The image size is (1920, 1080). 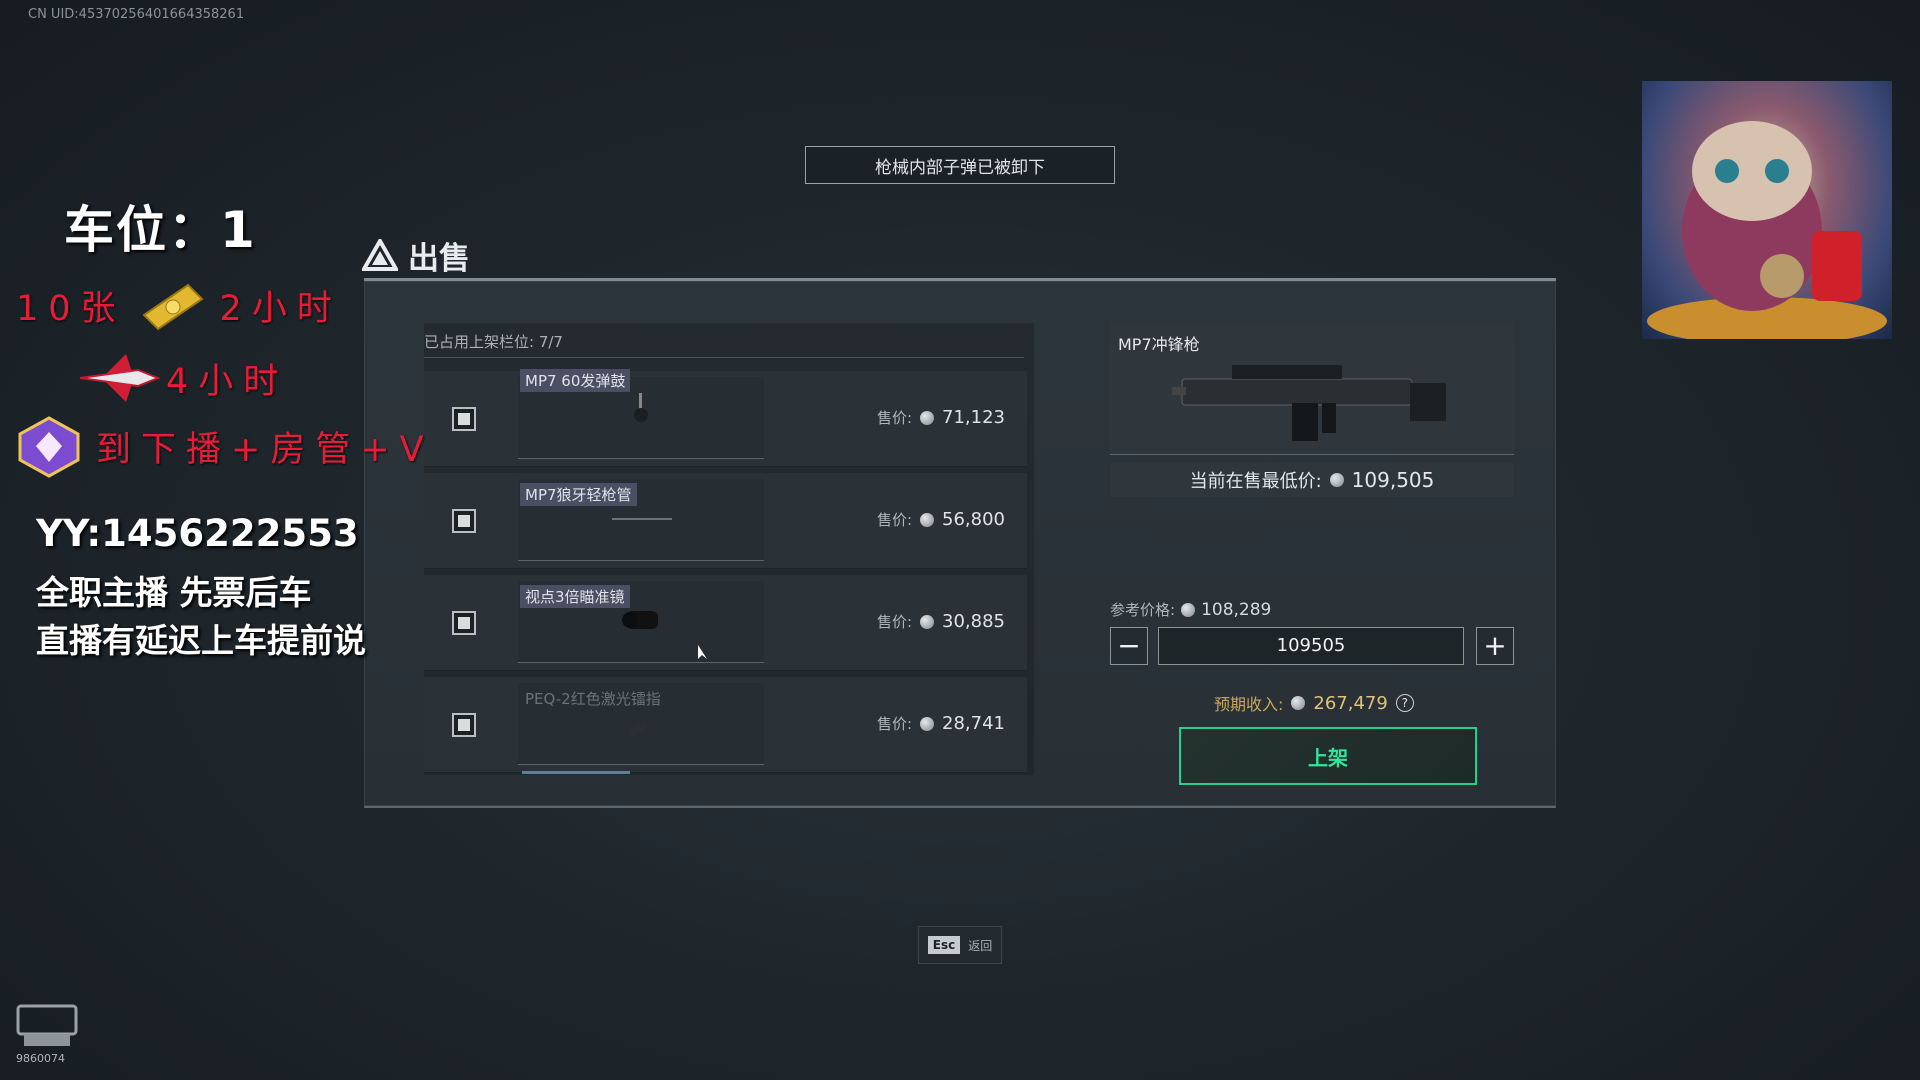 I want to click on jet-icon, so click(x=119, y=378).